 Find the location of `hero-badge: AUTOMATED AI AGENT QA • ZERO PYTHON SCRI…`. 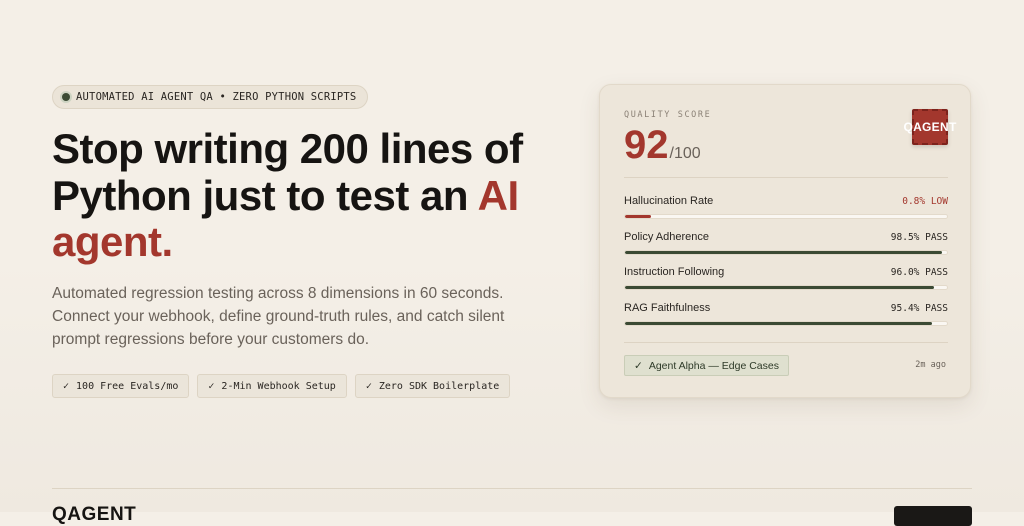

hero-badge: AUTOMATED AI AGENT QA • ZERO PYTHON SCRI… is located at coordinates (210, 97).